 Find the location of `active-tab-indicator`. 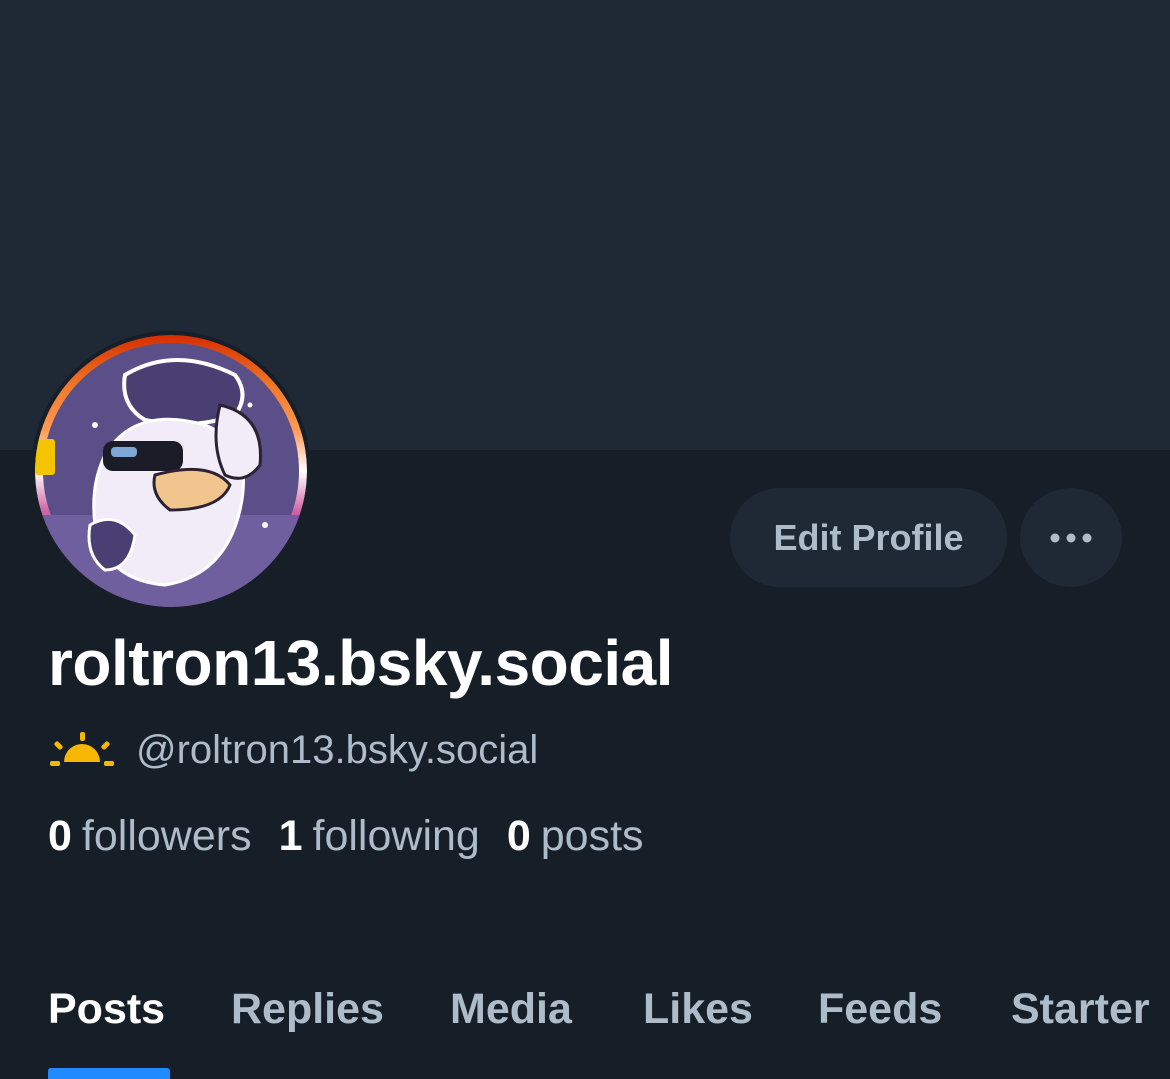

active-tab-indicator is located at coordinates (109, 1073).